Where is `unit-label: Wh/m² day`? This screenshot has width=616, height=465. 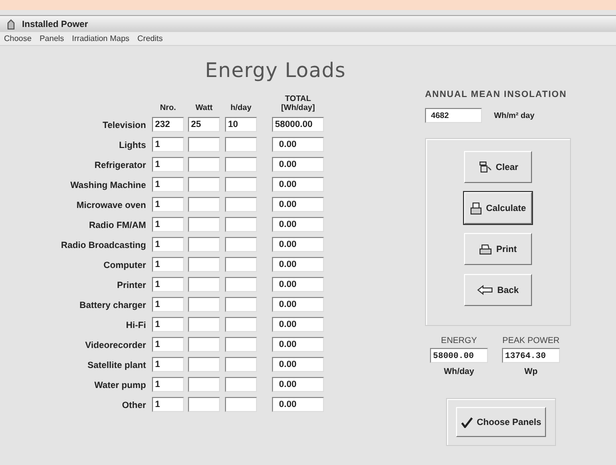 unit-label: Wh/m² day is located at coordinates (514, 115).